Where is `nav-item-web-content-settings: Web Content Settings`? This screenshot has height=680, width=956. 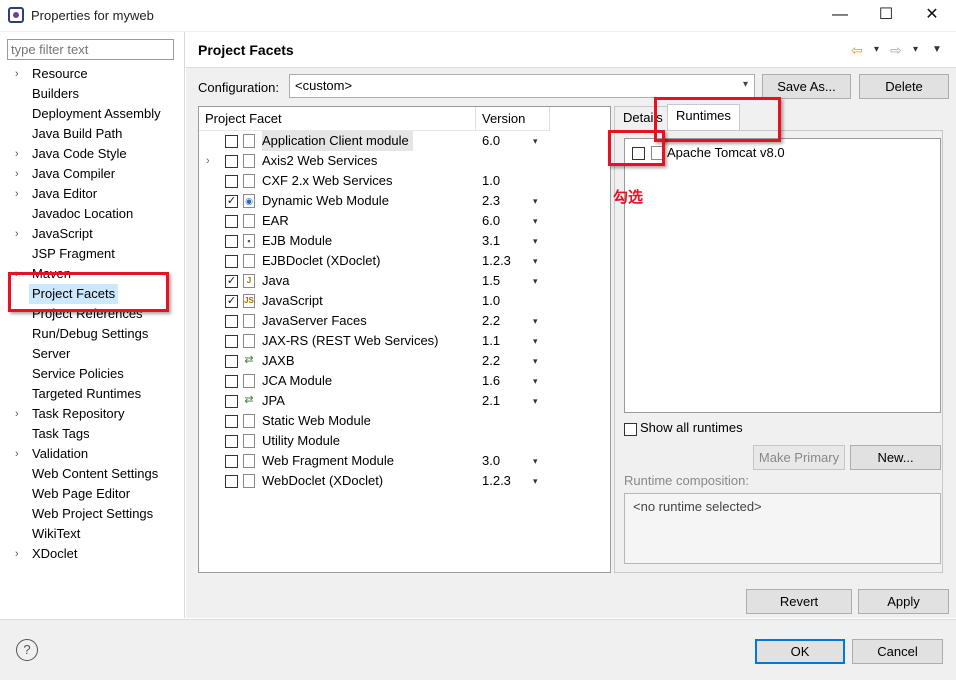 nav-item-web-content-settings: Web Content Settings is located at coordinates (92, 474).